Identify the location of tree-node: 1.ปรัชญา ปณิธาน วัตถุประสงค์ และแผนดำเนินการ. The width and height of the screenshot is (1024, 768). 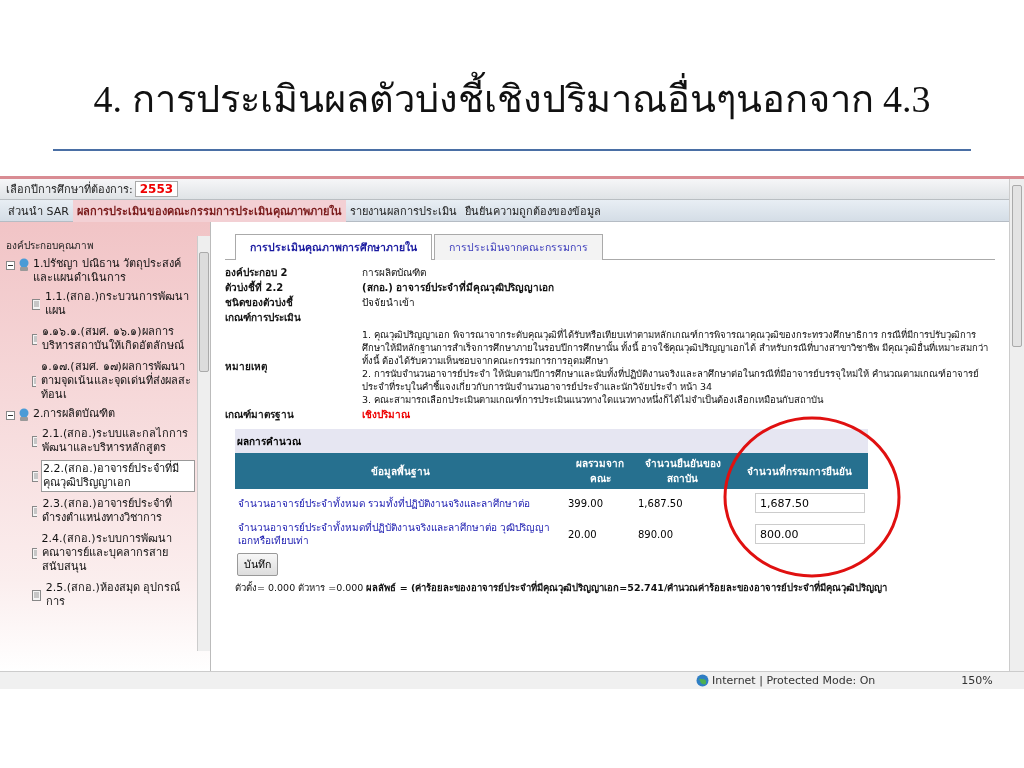
(114, 271).